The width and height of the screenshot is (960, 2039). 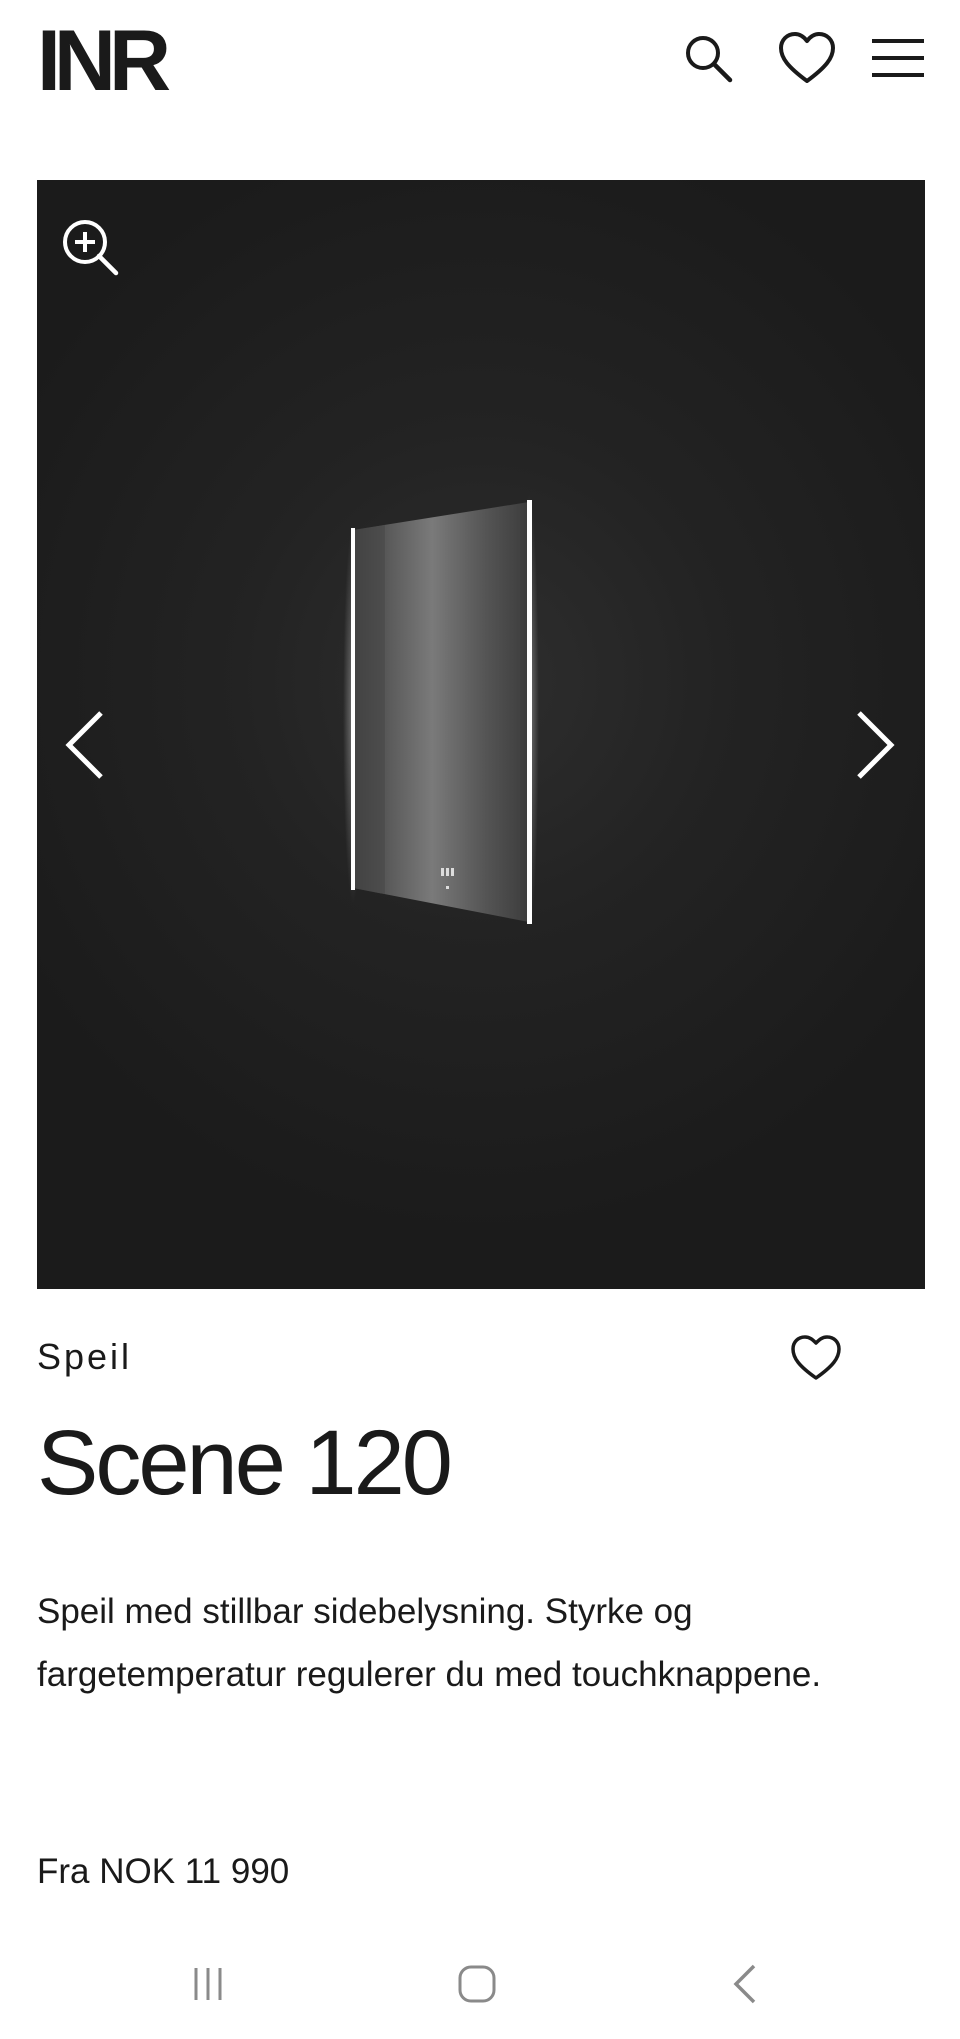 I want to click on recent-apps-icon, so click(x=208, y=1984).